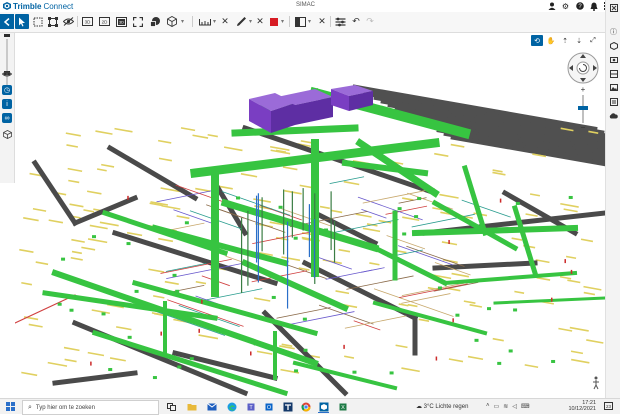 This screenshot has height=415, width=620. I want to click on undo-icon: ↶, so click(356, 21).